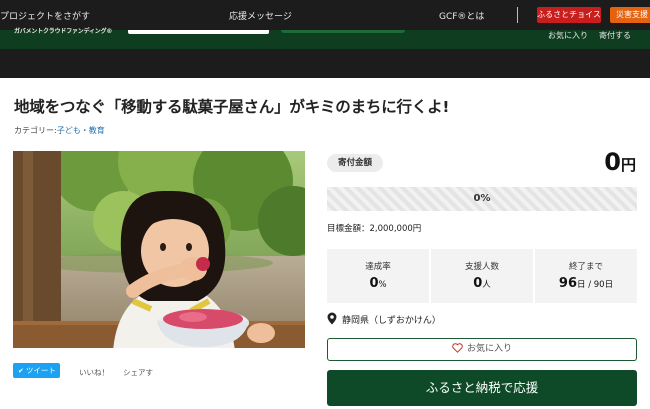 Image resolution: width=650 pixels, height=409 pixels. Describe the element at coordinates (198, 32) in the screenshot. I see `search-input` at that location.